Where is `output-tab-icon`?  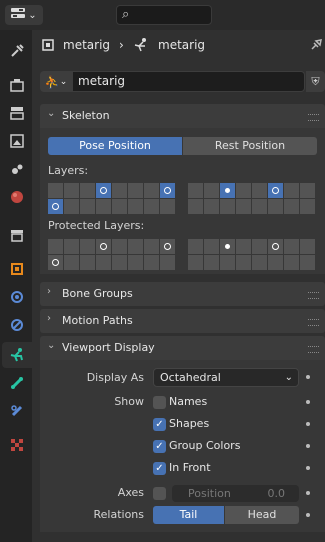
output-tab-icon is located at coordinates (17, 113).